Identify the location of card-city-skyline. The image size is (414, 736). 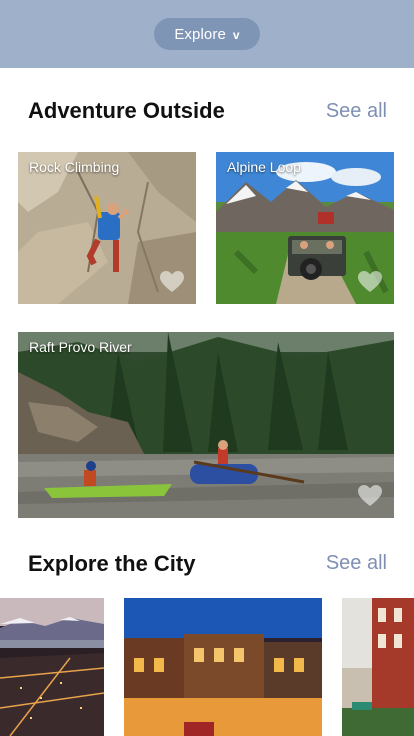
(52, 667).